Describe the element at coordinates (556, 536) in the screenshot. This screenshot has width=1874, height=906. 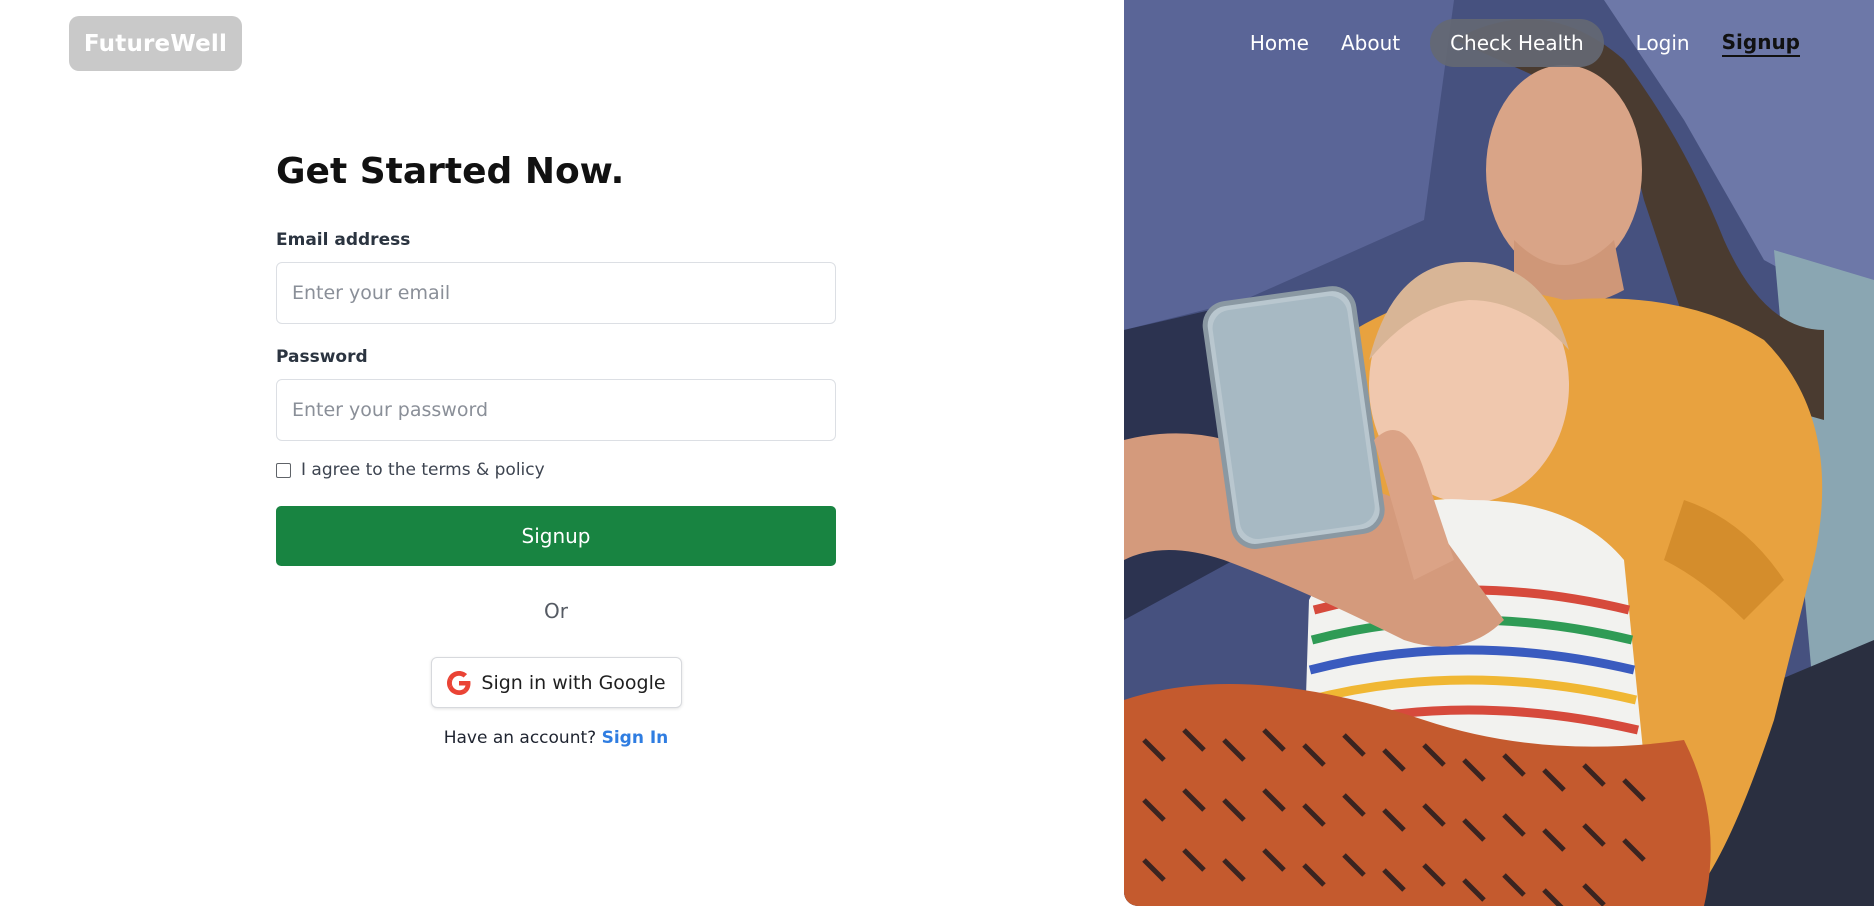
I see `signup-button: Signup` at that location.